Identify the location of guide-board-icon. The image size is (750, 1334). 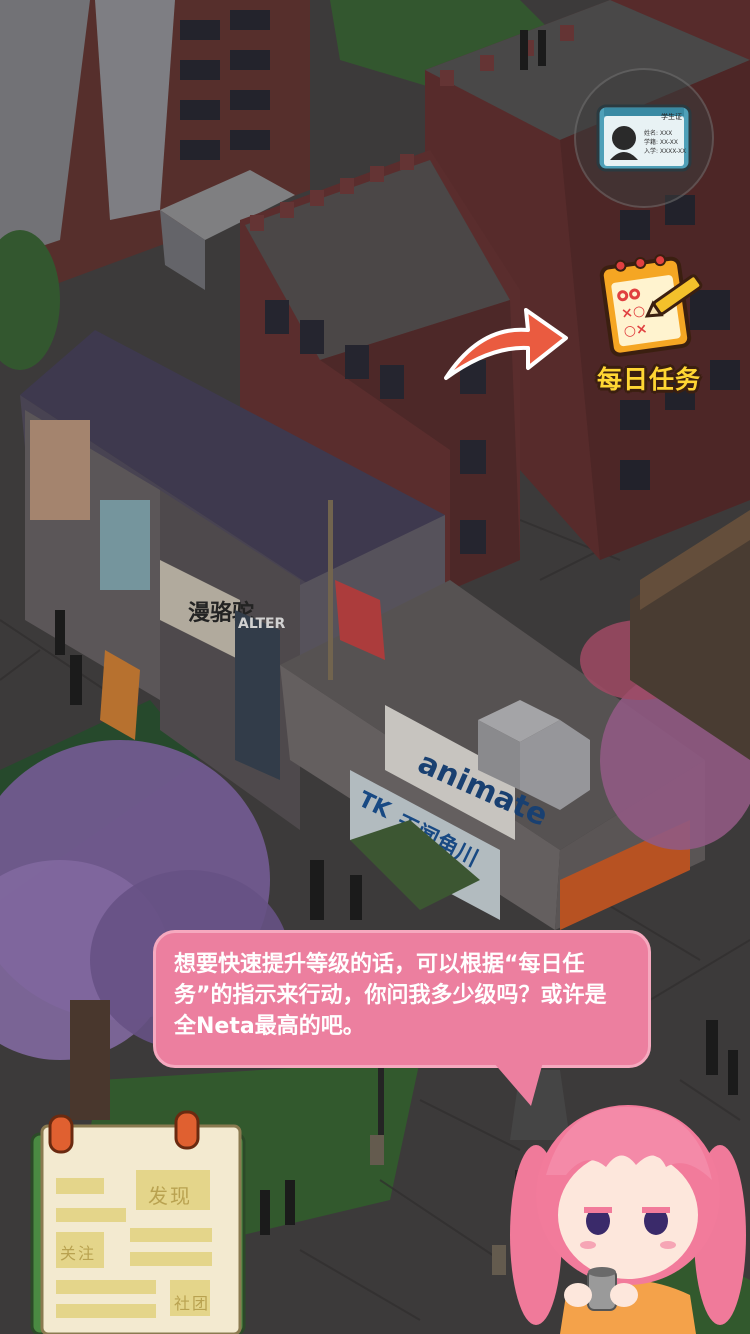
(138, 1222).